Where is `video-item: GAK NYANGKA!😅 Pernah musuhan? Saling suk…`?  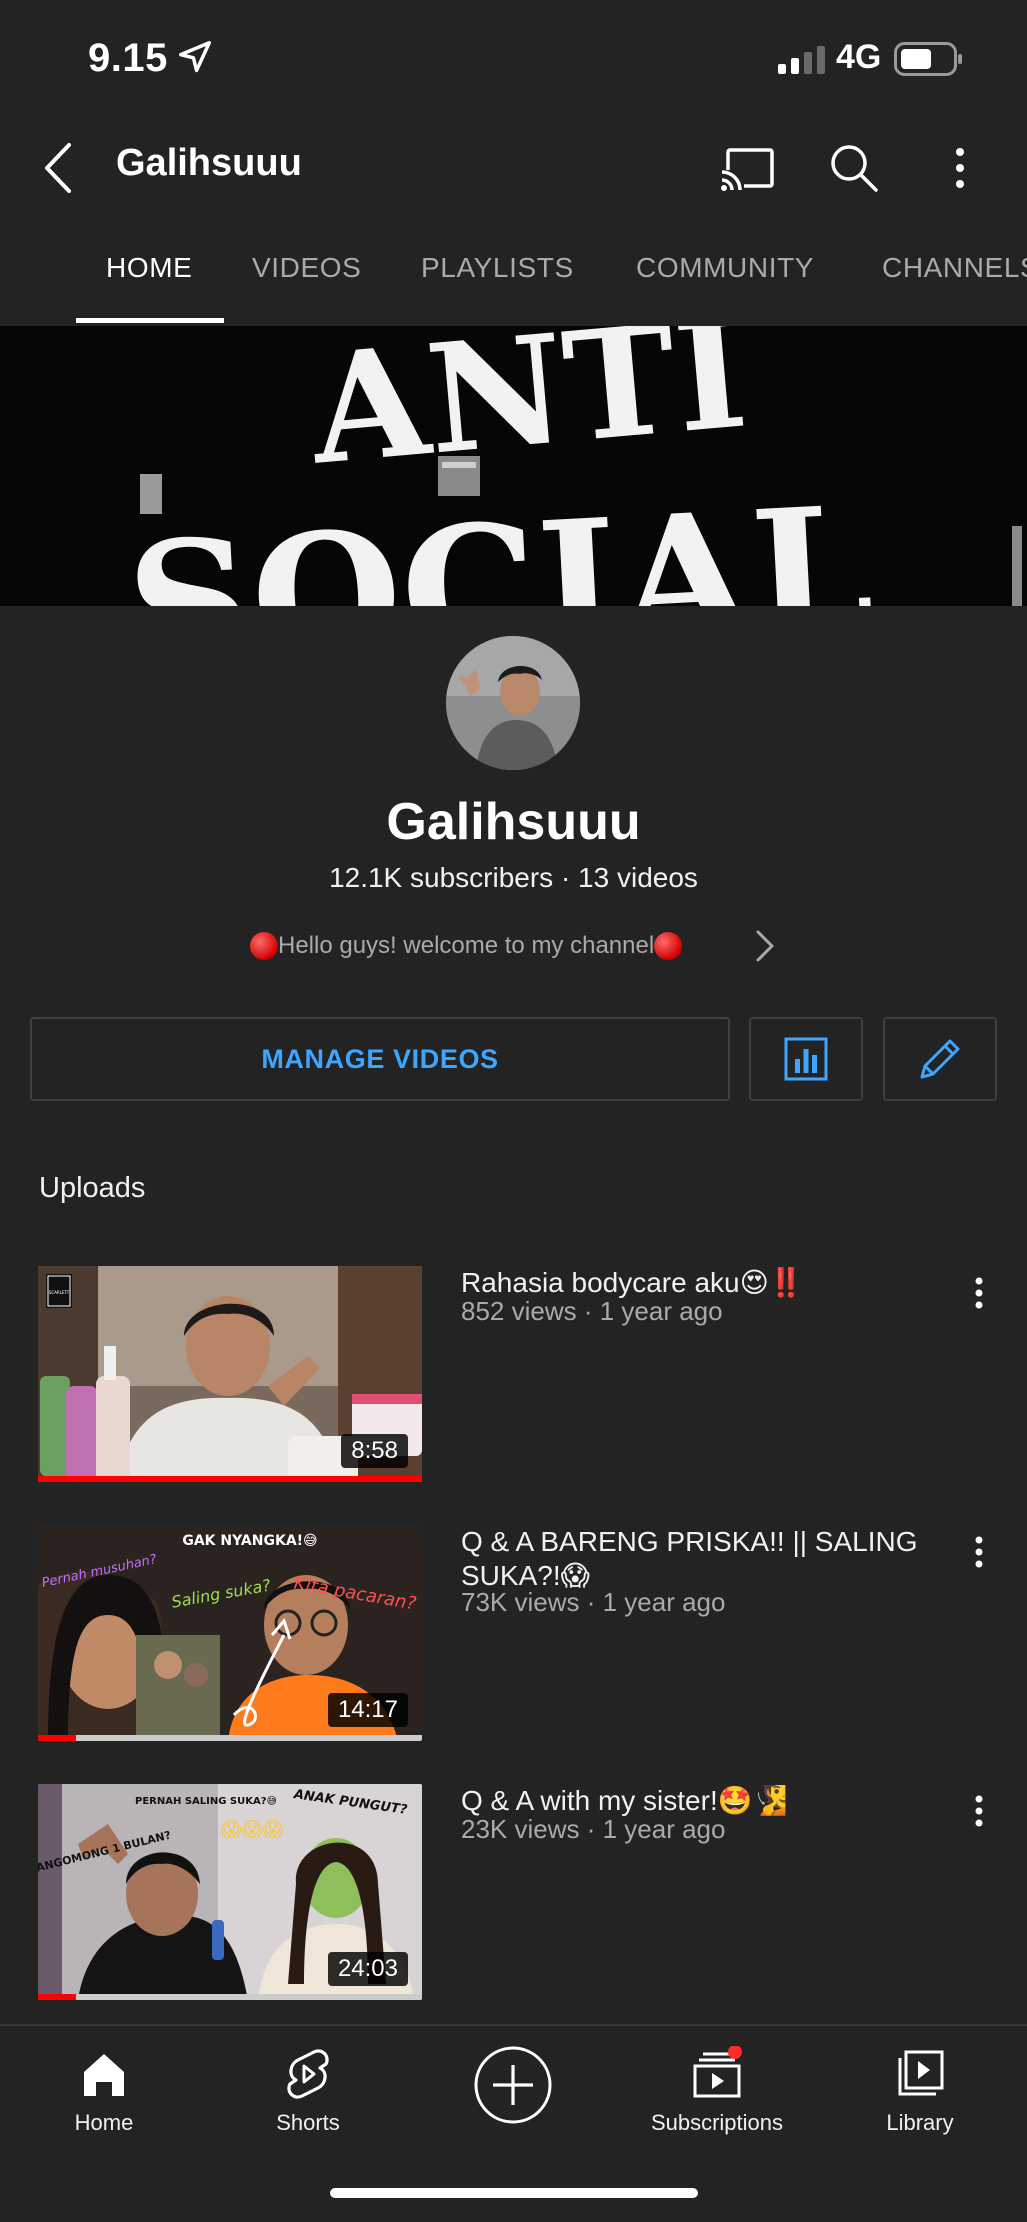 video-item: GAK NYANGKA!😅 Pernah musuhan? Saling suk… is located at coordinates (513, 1633).